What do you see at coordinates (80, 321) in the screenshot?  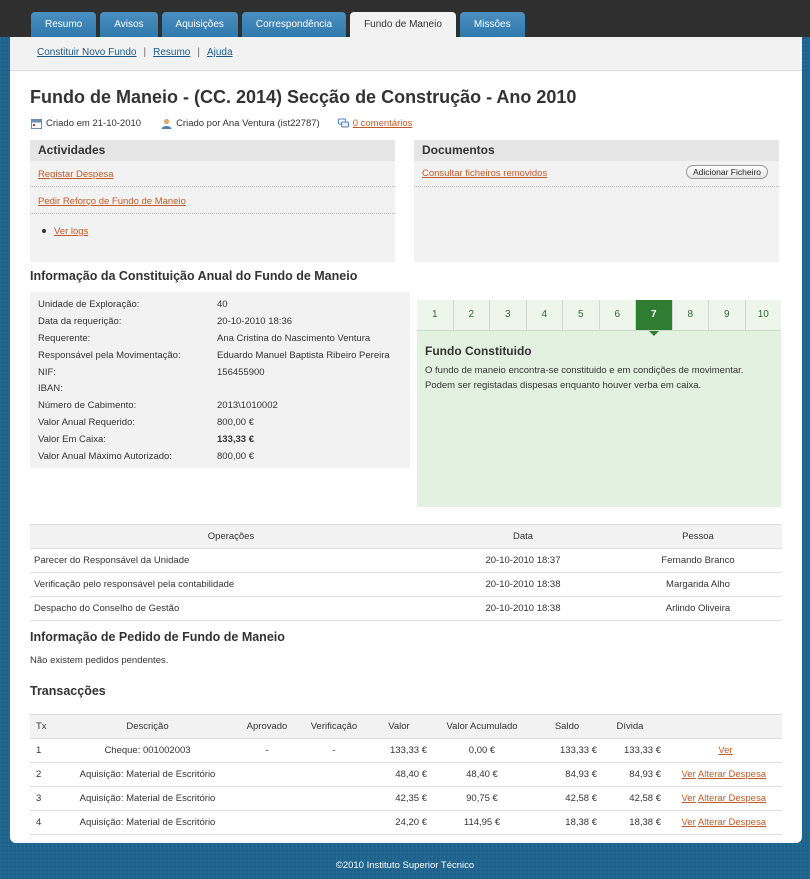 I see `info-label: Data da requerição:` at bounding box center [80, 321].